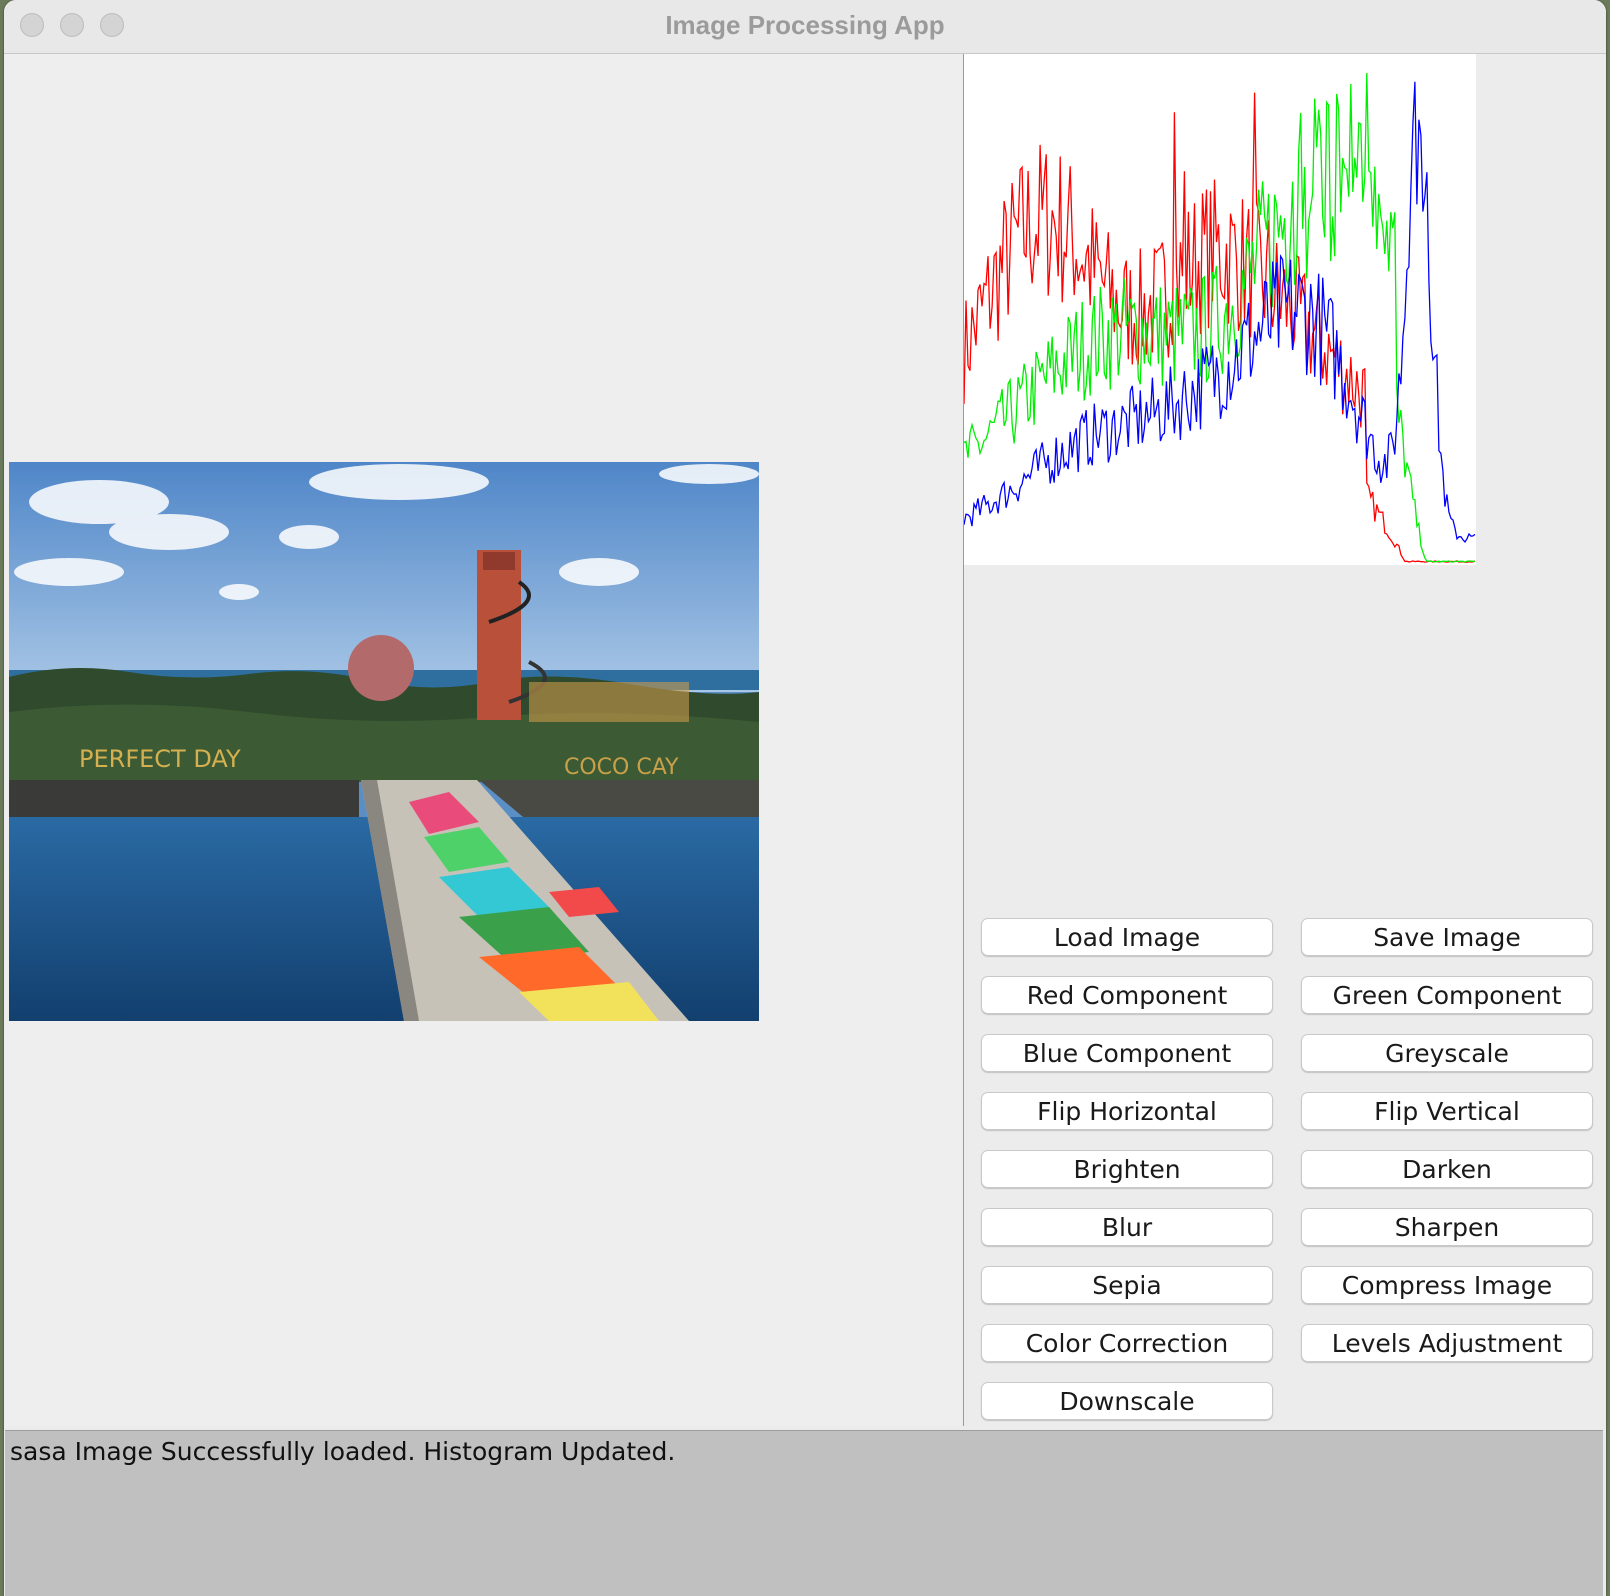 The height and width of the screenshot is (1596, 1610). I want to click on sign-perfect-day: PERFECT DAY, so click(160, 759).